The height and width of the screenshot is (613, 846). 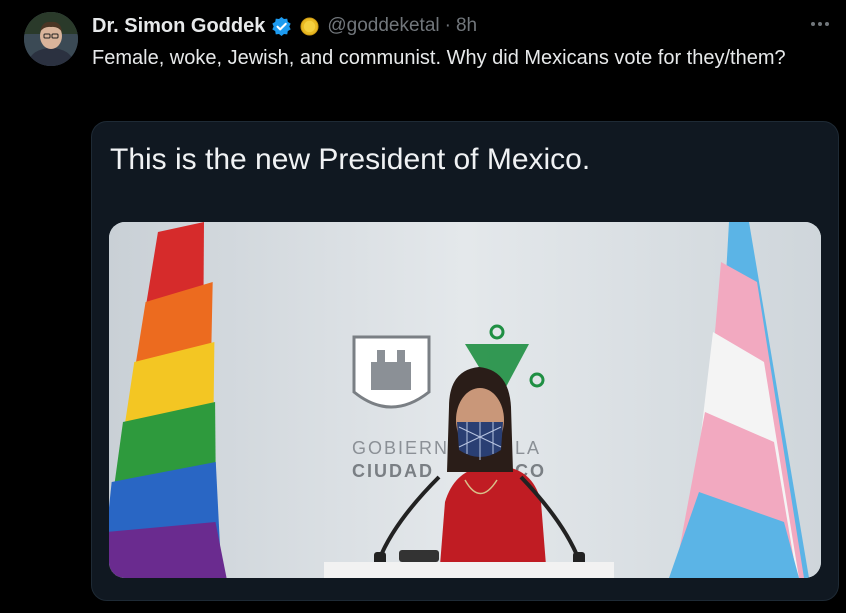 What do you see at coordinates (309, 26) in the screenshot?
I see `gold-coin-icon` at bounding box center [309, 26].